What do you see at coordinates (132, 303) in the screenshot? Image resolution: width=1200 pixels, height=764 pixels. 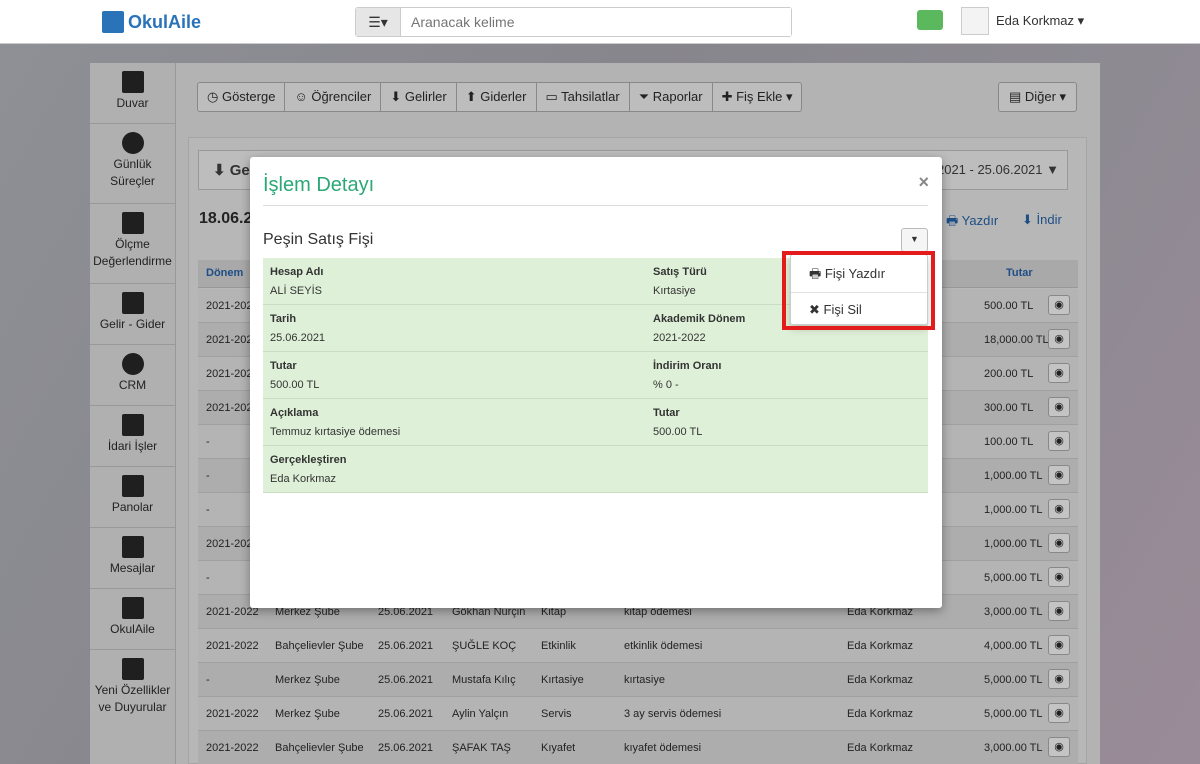 I see `chart-icon` at bounding box center [132, 303].